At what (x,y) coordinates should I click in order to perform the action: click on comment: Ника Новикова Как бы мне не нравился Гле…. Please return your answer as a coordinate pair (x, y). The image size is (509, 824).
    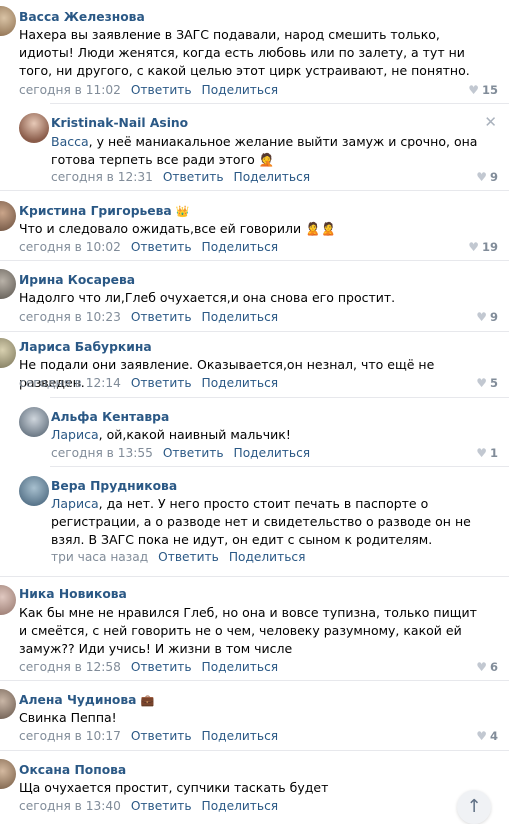
    Looking at the image, I should click on (254, 628).